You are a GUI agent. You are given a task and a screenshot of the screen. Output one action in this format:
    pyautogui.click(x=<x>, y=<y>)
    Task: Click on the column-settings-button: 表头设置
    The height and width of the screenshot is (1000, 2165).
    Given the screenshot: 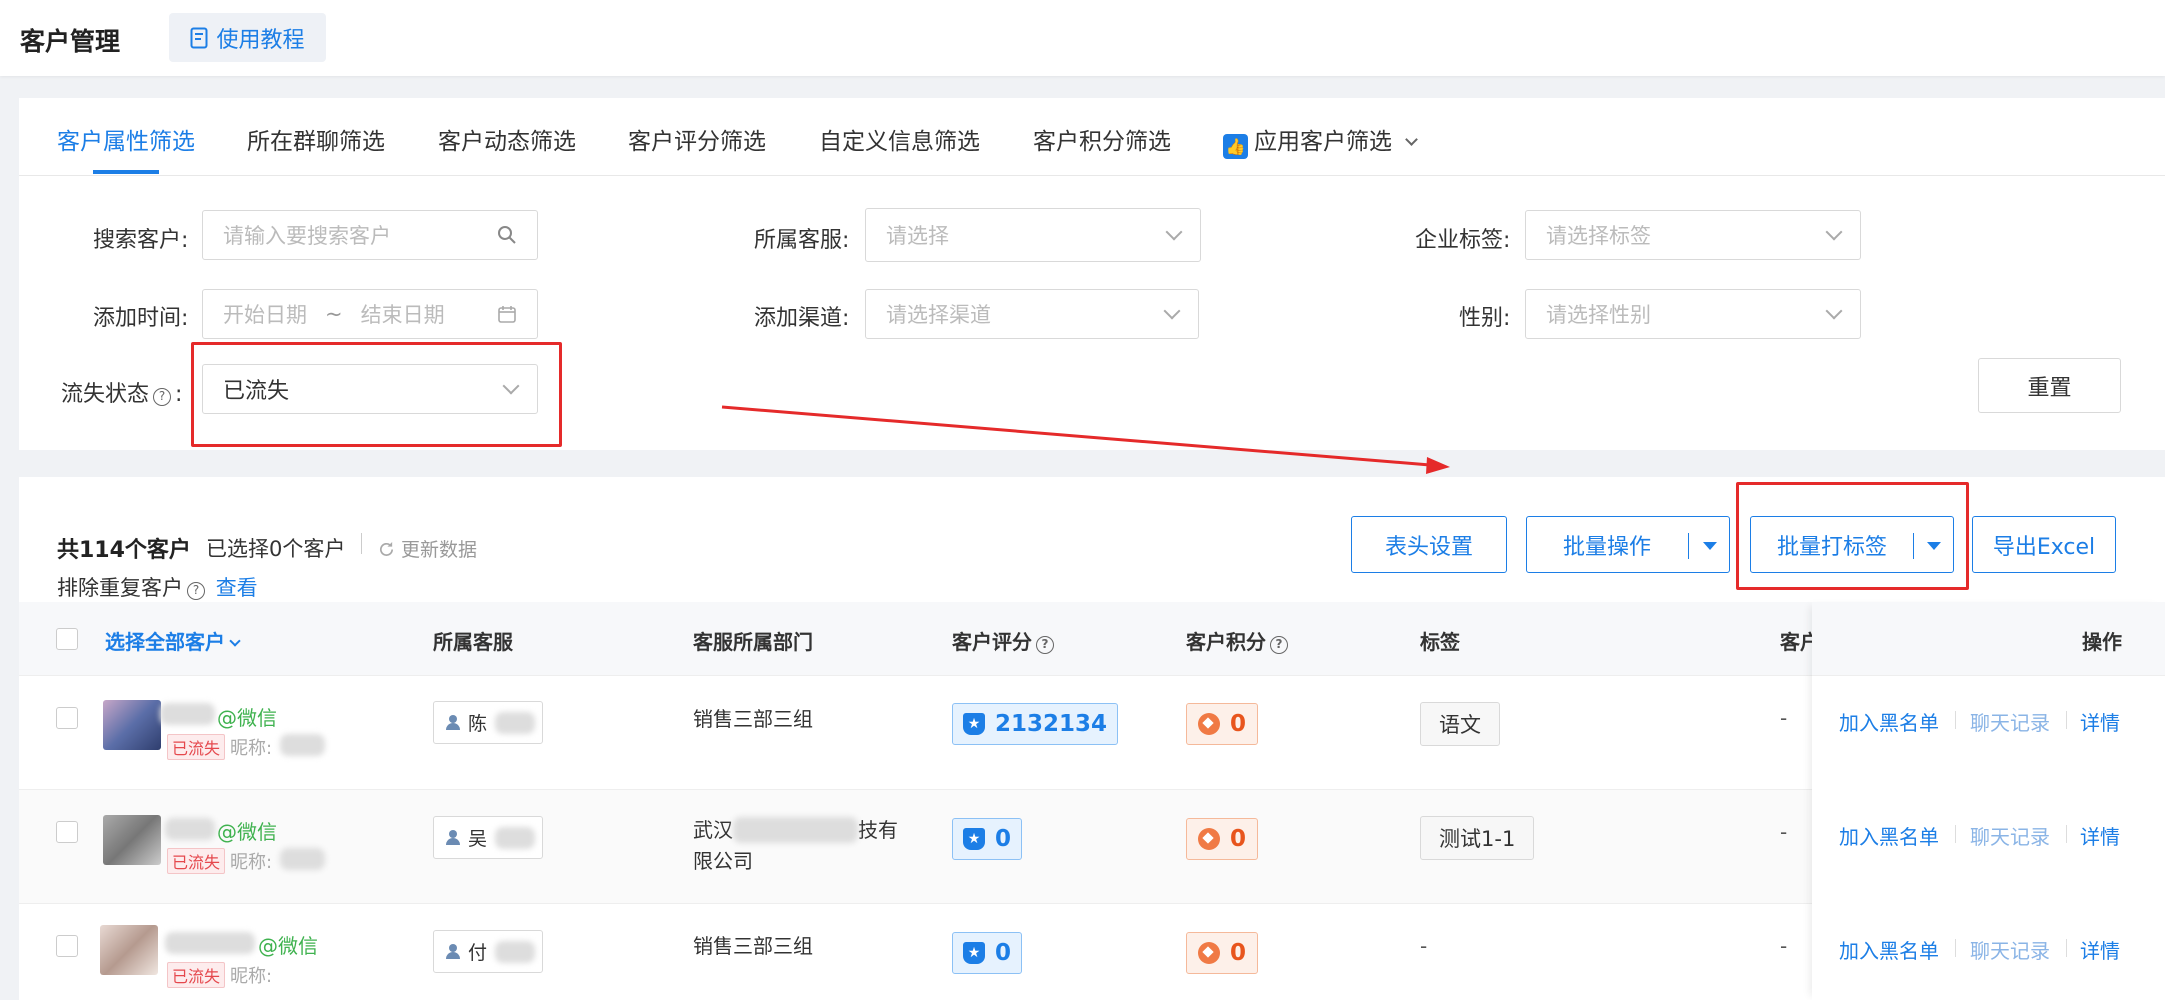 What is the action you would take?
    pyautogui.click(x=1429, y=544)
    